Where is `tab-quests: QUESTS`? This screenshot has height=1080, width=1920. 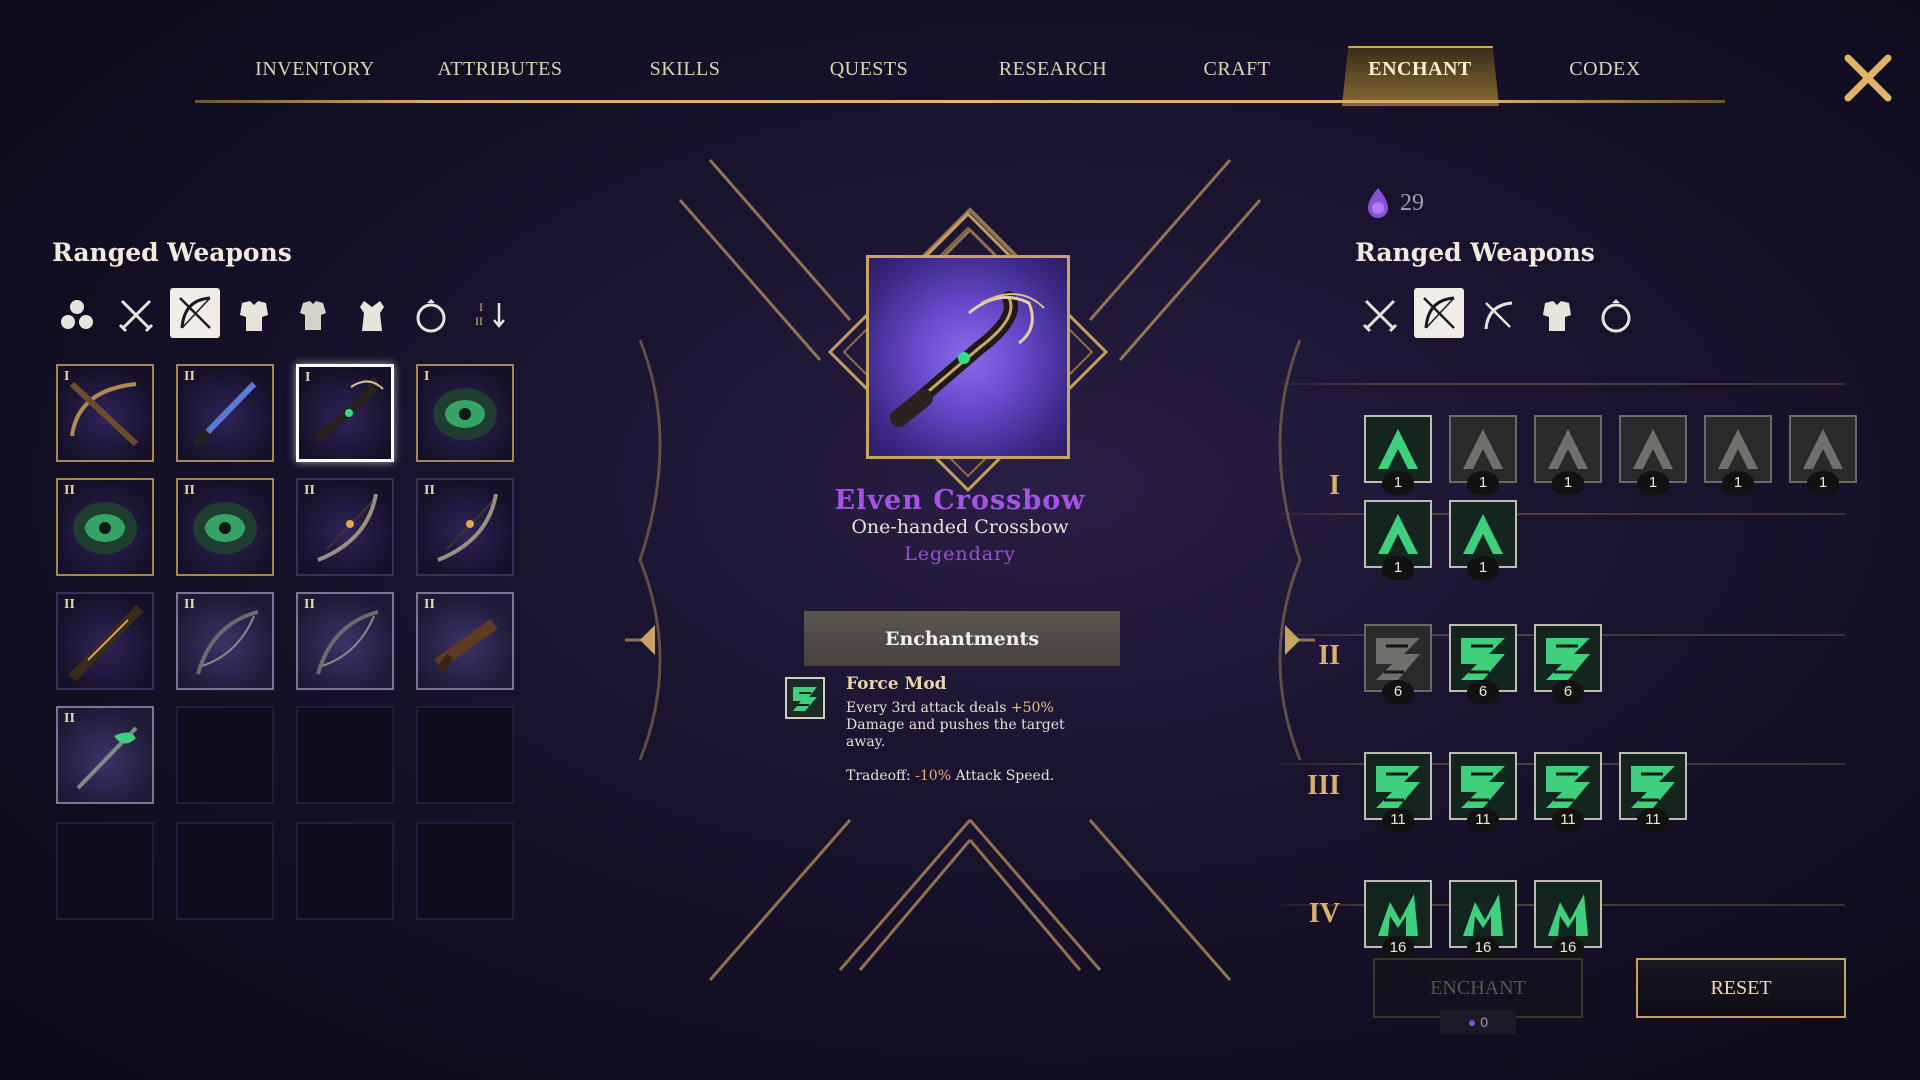 tab-quests: QUESTS is located at coordinates (869, 69).